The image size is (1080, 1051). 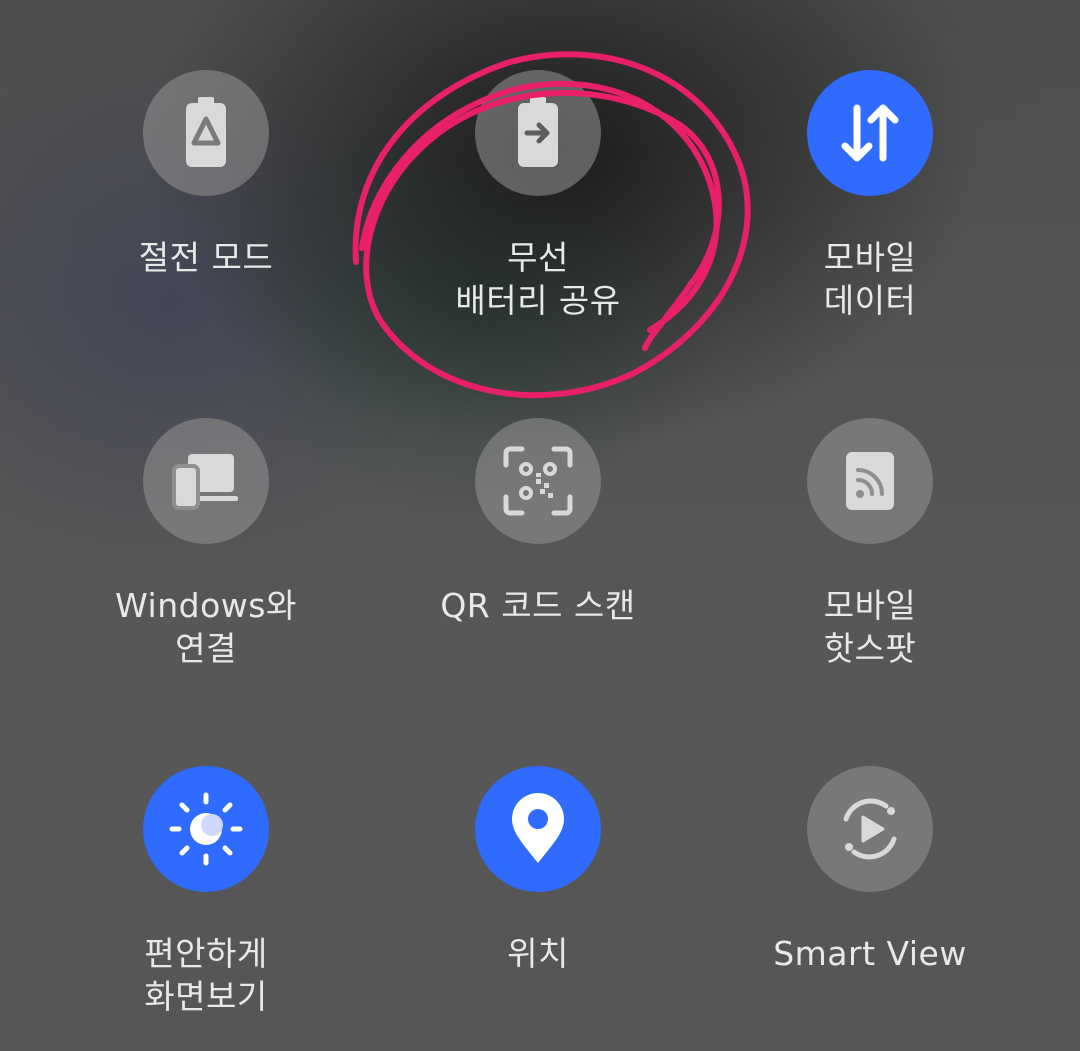 I want to click on tile-smart-view-label: Smart View, so click(x=870, y=953).